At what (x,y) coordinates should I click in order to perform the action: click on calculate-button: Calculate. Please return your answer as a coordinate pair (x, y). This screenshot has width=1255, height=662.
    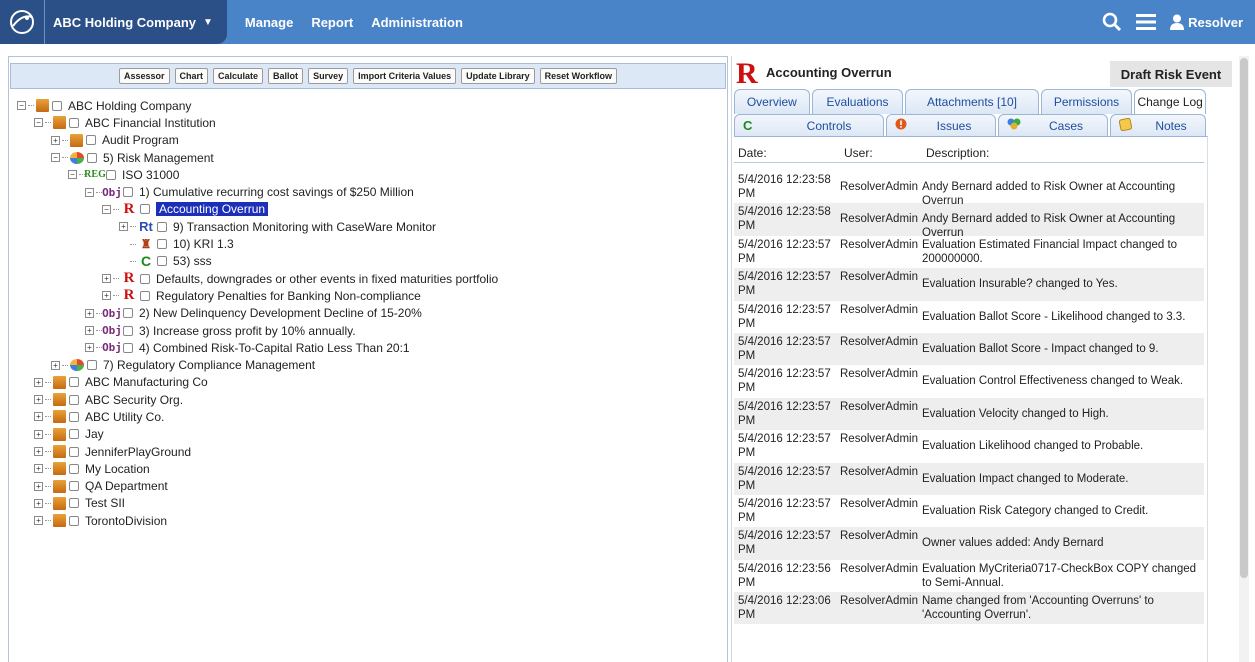
    Looking at the image, I should click on (238, 76).